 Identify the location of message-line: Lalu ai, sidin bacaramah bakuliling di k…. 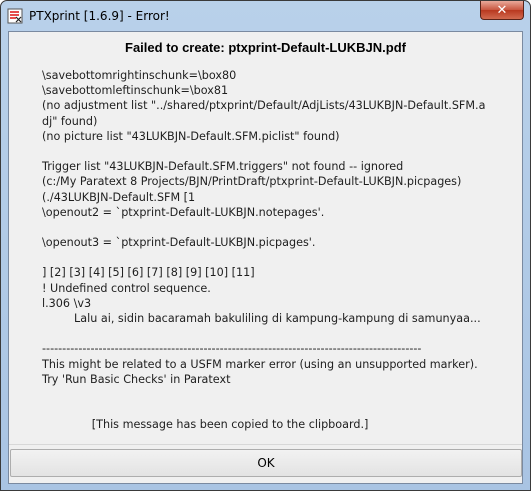
(261, 318).